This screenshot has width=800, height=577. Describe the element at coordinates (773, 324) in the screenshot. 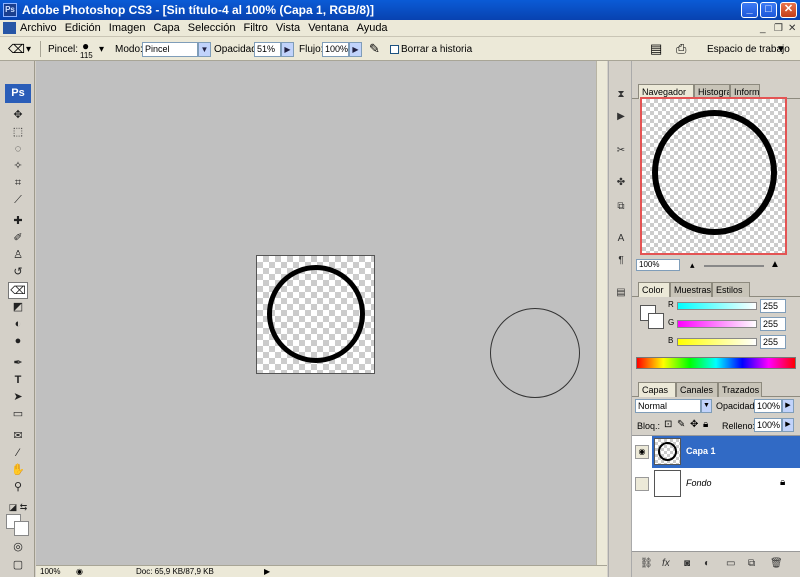

I see `g-value: 255` at that location.